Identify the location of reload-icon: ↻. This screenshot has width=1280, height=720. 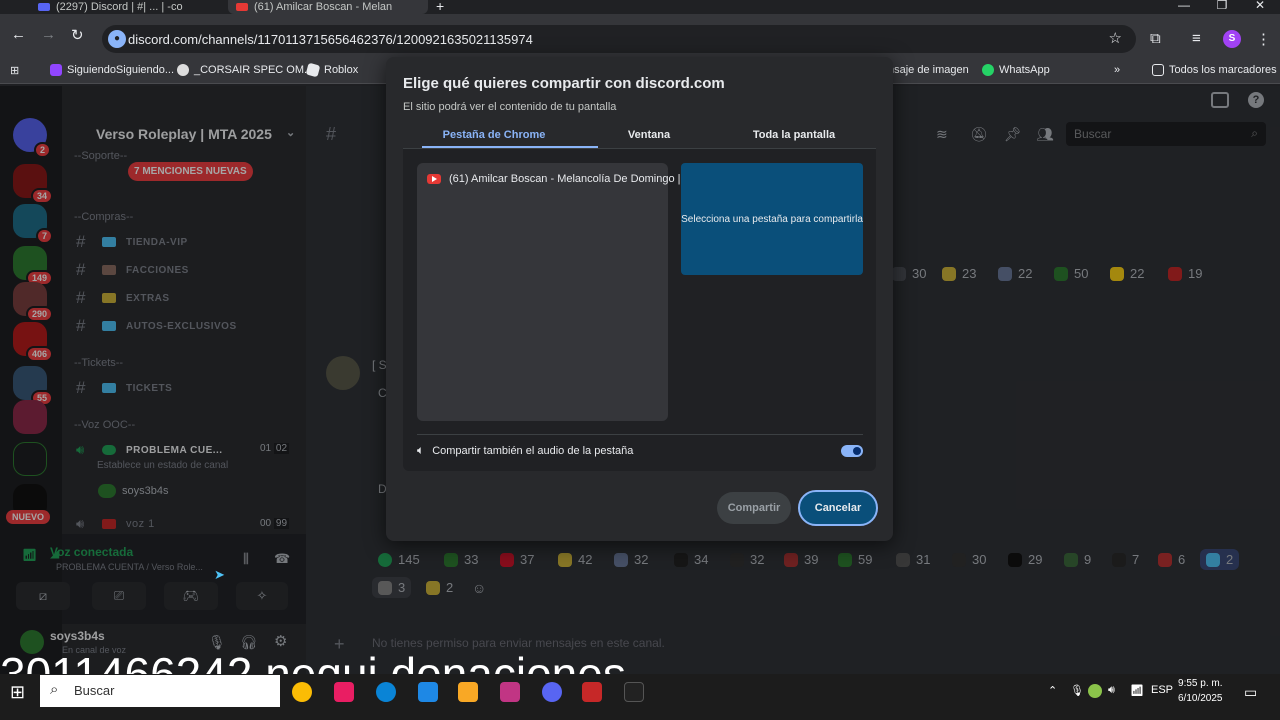
(77, 35).